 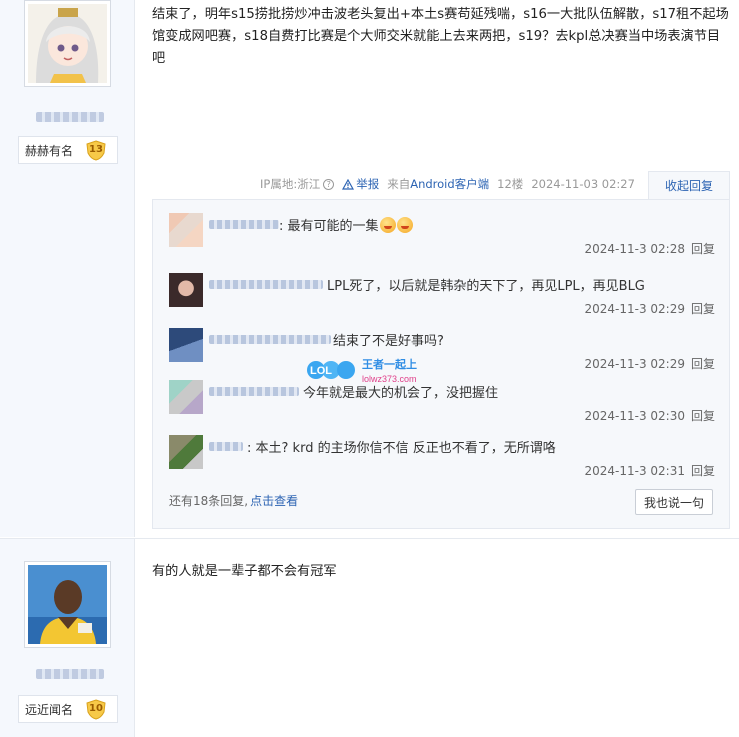 I want to click on reply-button: 我也说一句, so click(x=674, y=502).